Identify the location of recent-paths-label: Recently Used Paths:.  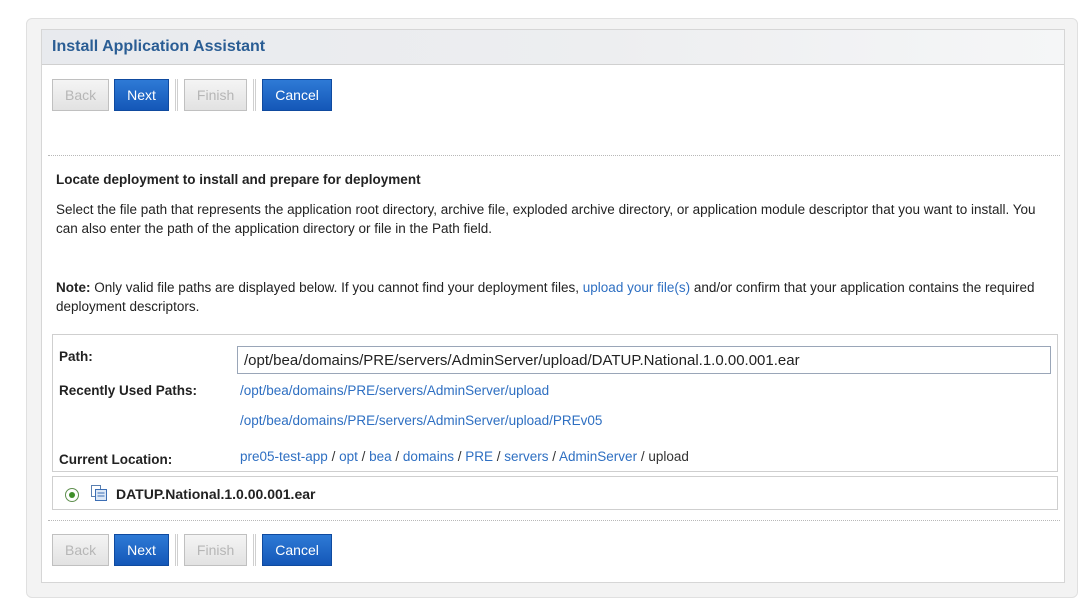
(128, 390).